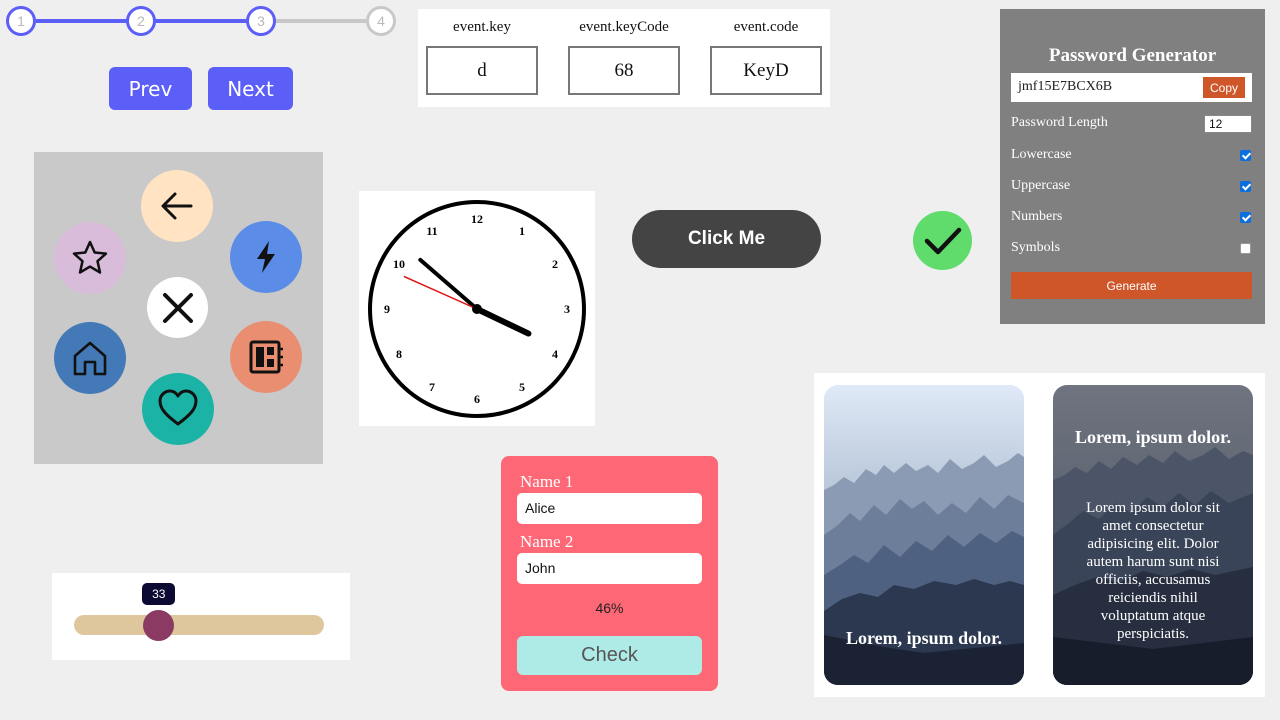 This screenshot has width=1280, height=720. Describe the element at coordinates (1036, 247) in the screenshot. I see `symbols-label: Symbols` at that location.